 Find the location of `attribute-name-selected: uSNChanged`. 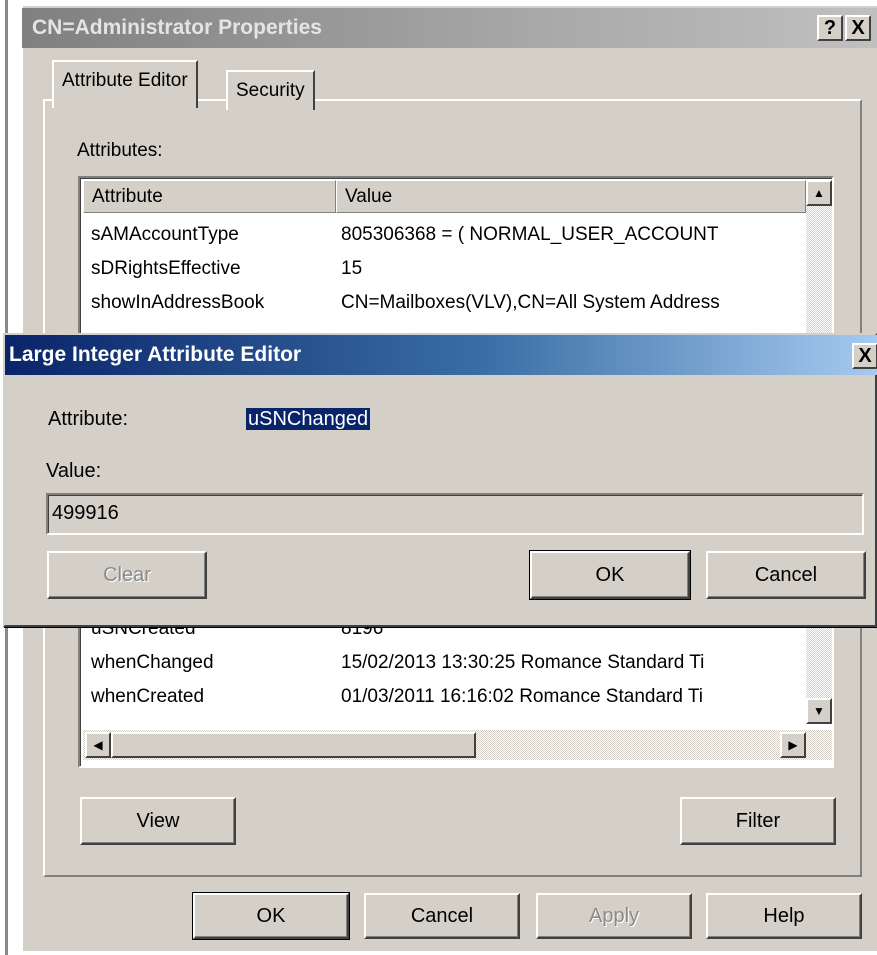

attribute-name-selected: uSNChanged is located at coordinates (308, 419).